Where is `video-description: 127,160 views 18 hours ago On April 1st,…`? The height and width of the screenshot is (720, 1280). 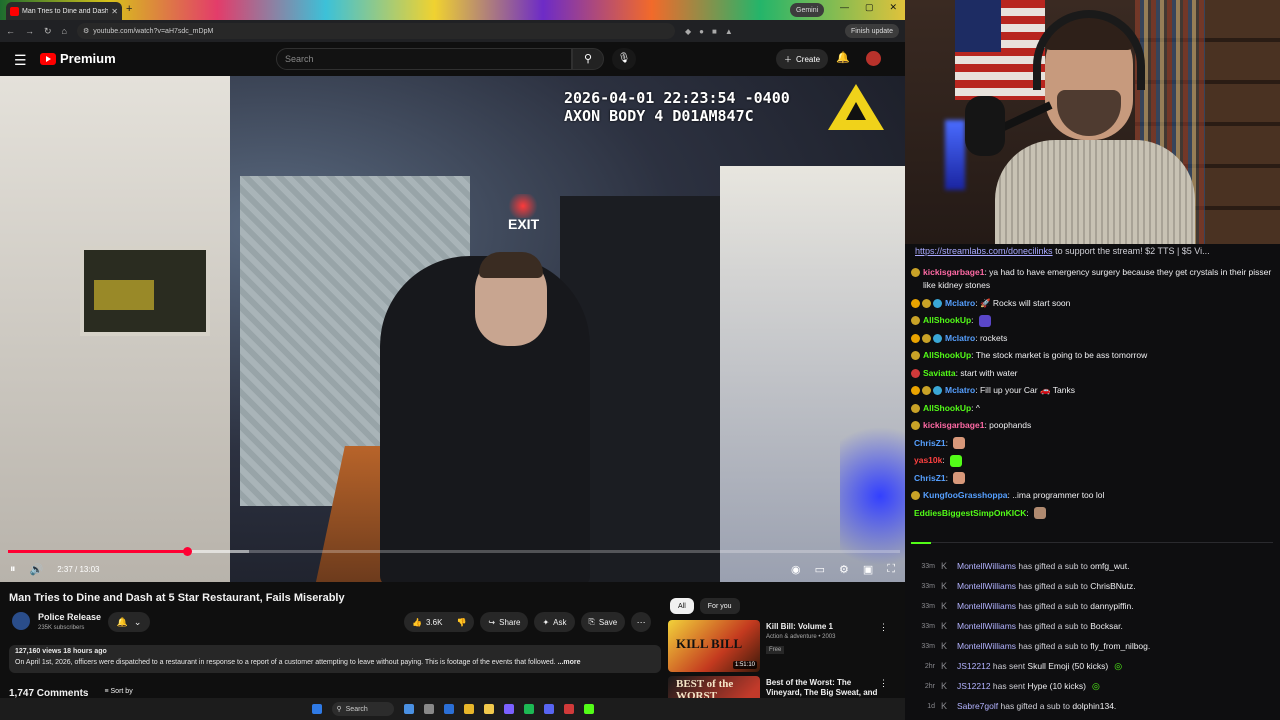 video-description: 127,160 views 18 hours ago On April 1st,… is located at coordinates (335, 659).